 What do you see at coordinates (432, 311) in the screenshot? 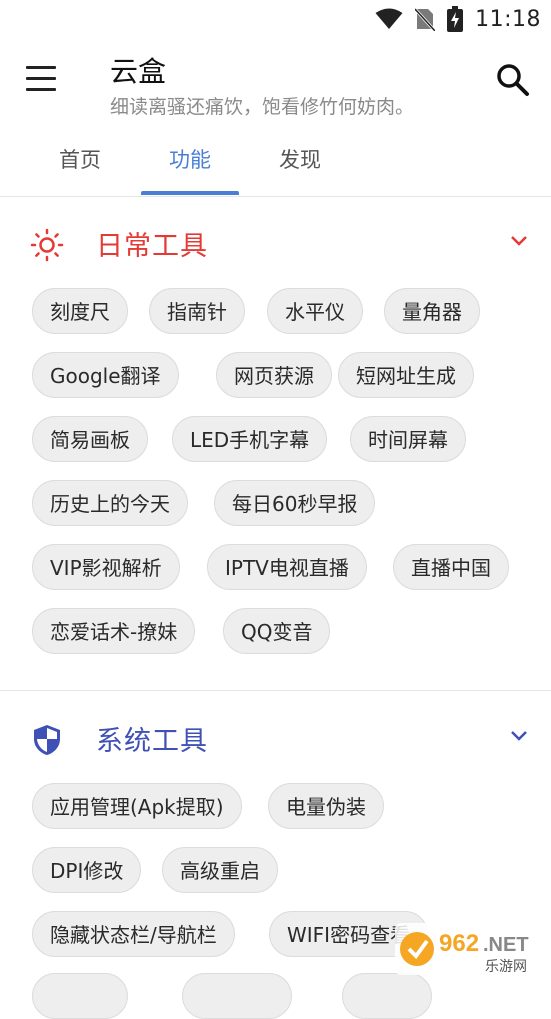
I see `chip-protractor: 量角器` at bounding box center [432, 311].